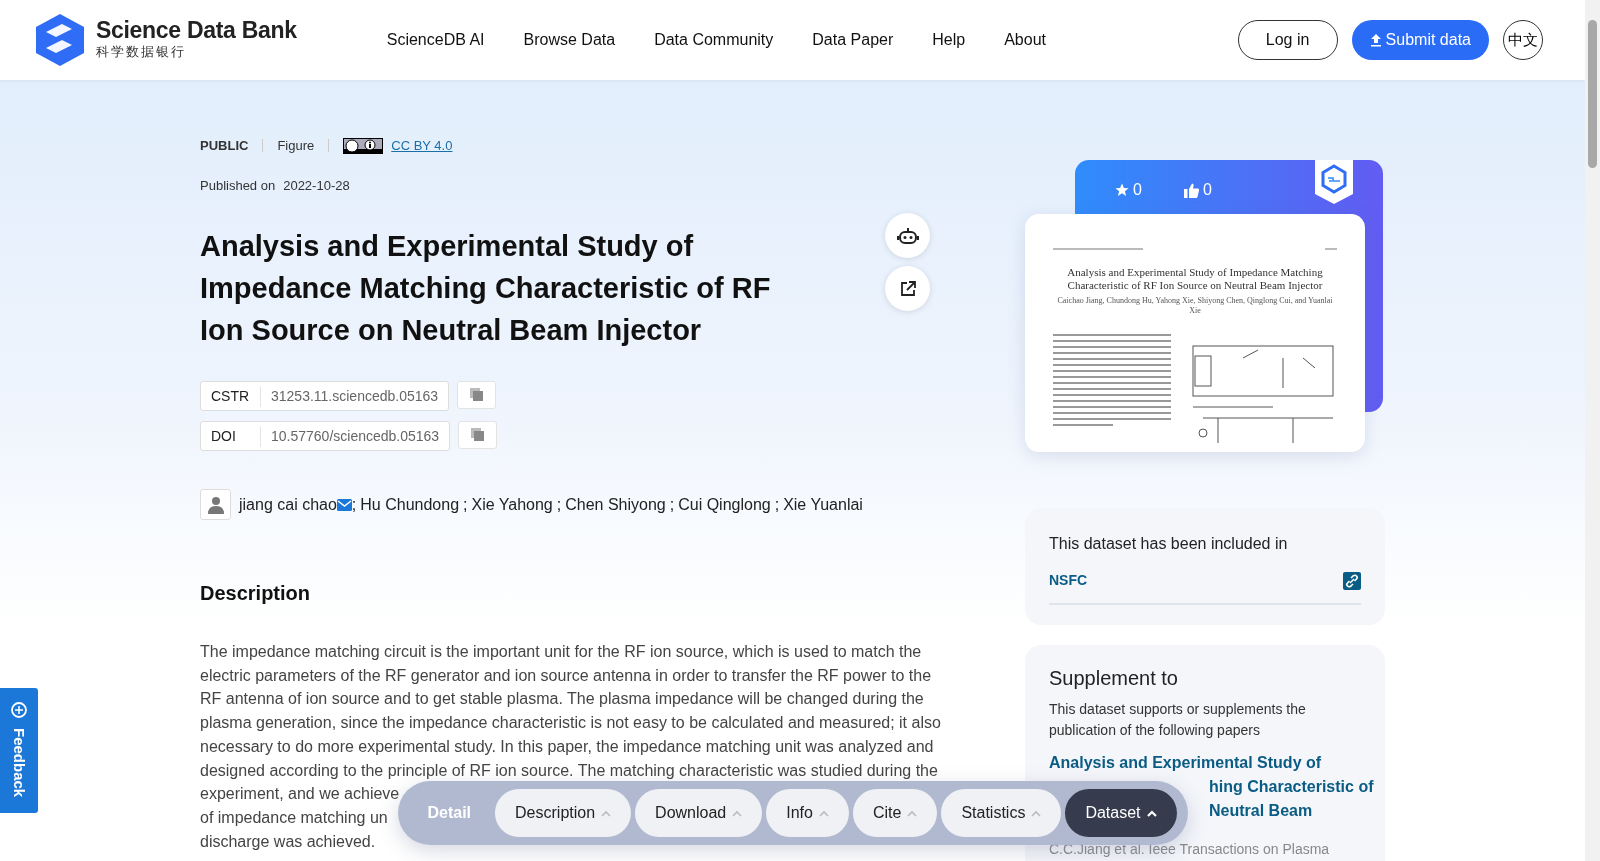 The width and height of the screenshot is (1600, 861). I want to click on description-text: RF antenna of ion source and to get stable plasma. The plasma impedance will be changed during the, so click(562, 699).